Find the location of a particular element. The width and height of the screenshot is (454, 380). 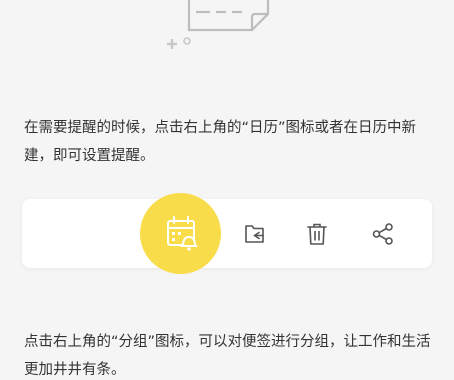

trash-icon is located at coordinates (317, 234).